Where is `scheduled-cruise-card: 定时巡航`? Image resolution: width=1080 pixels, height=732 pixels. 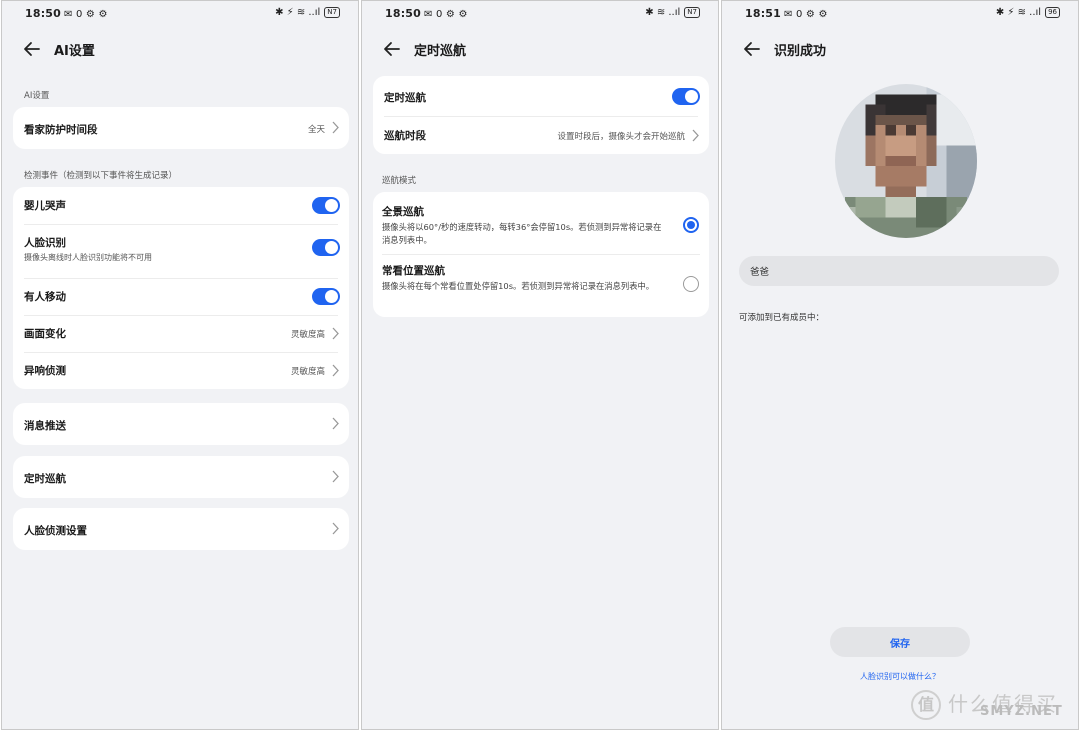
scheduled-cruise-card: 定时巡航 is located at coordinates (181, 477).